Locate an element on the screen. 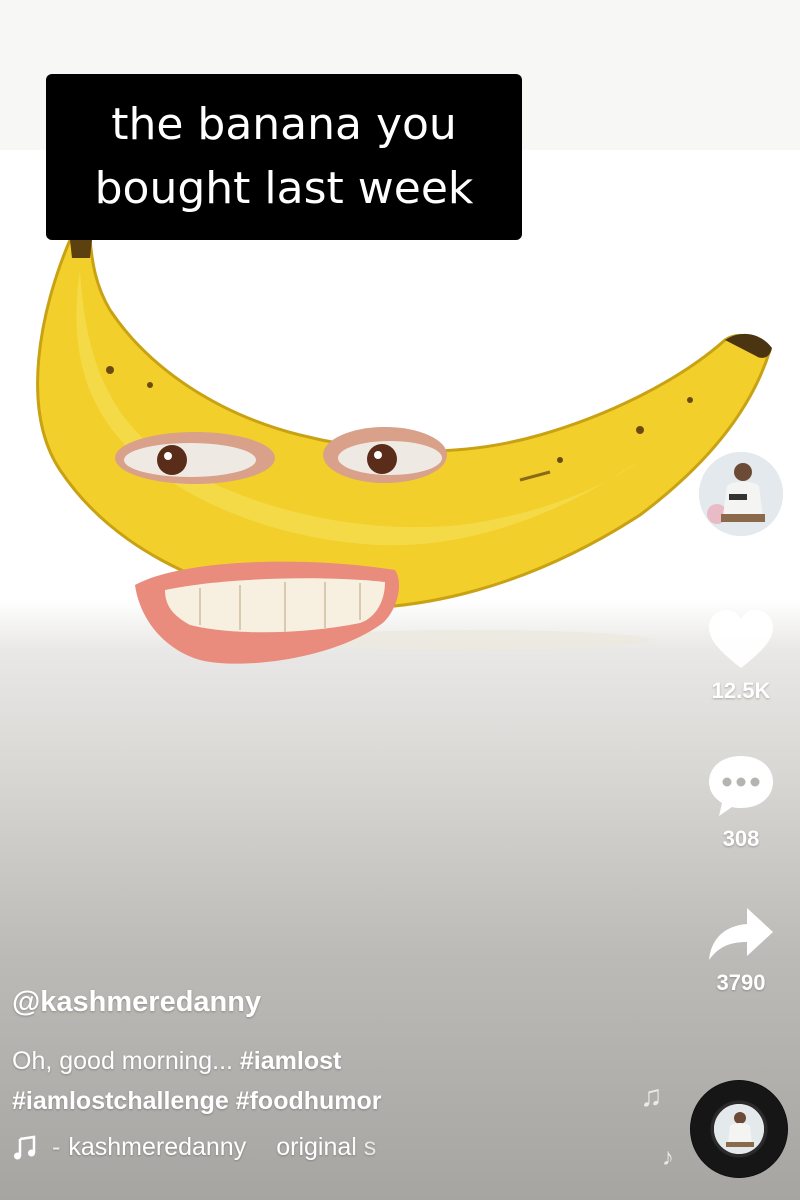 The height and width of the screenshot is (1200, 800). share-button: 3790 is located at coordinates (741, 950).